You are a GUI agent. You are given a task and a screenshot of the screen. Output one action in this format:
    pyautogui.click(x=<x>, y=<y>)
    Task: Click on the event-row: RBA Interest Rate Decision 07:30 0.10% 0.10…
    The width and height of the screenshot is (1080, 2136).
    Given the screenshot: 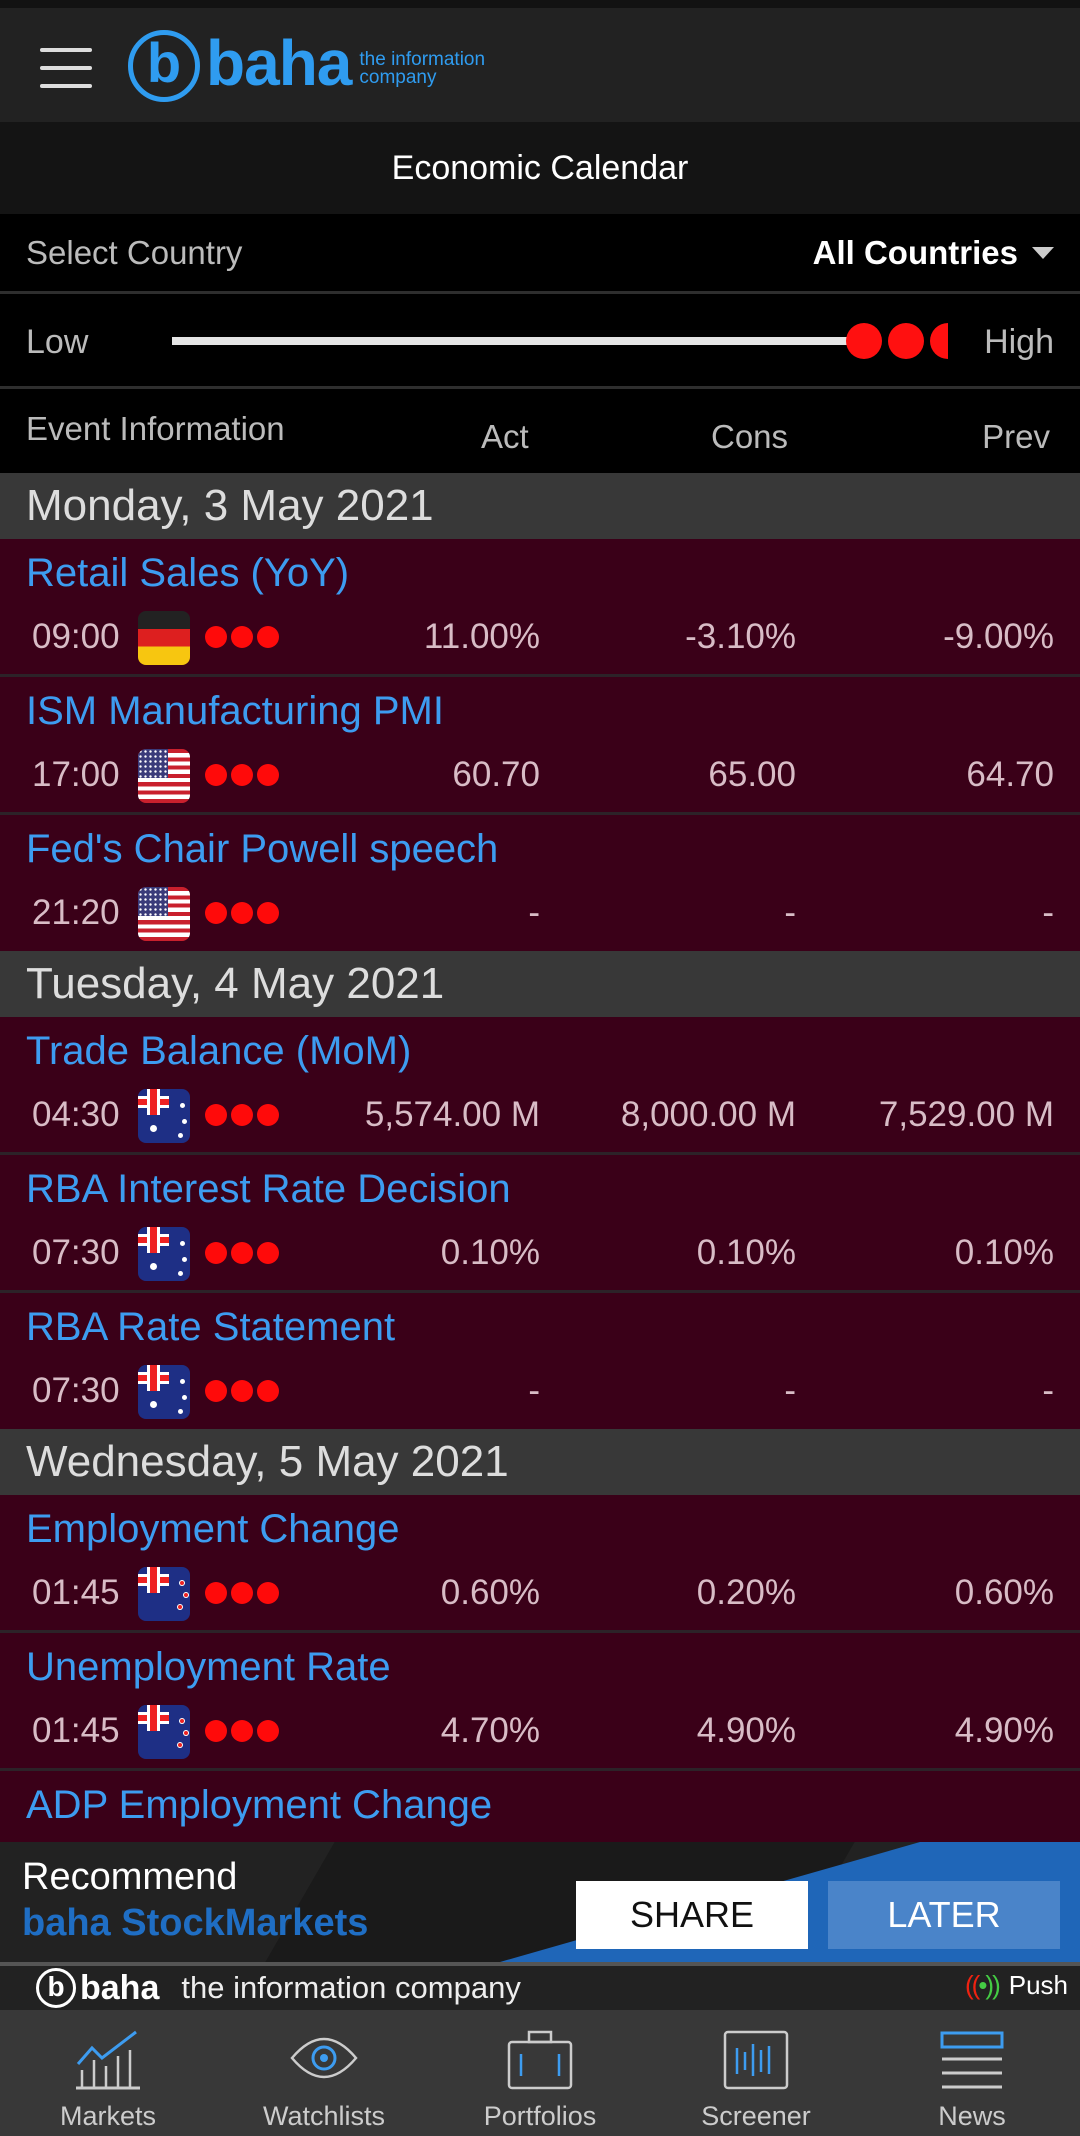 What is the action you would take?
    pyautogui.click(x=540, y=1224)
    